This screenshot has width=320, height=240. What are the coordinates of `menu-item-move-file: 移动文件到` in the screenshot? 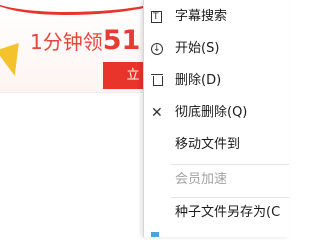 It's located at (216, 145).